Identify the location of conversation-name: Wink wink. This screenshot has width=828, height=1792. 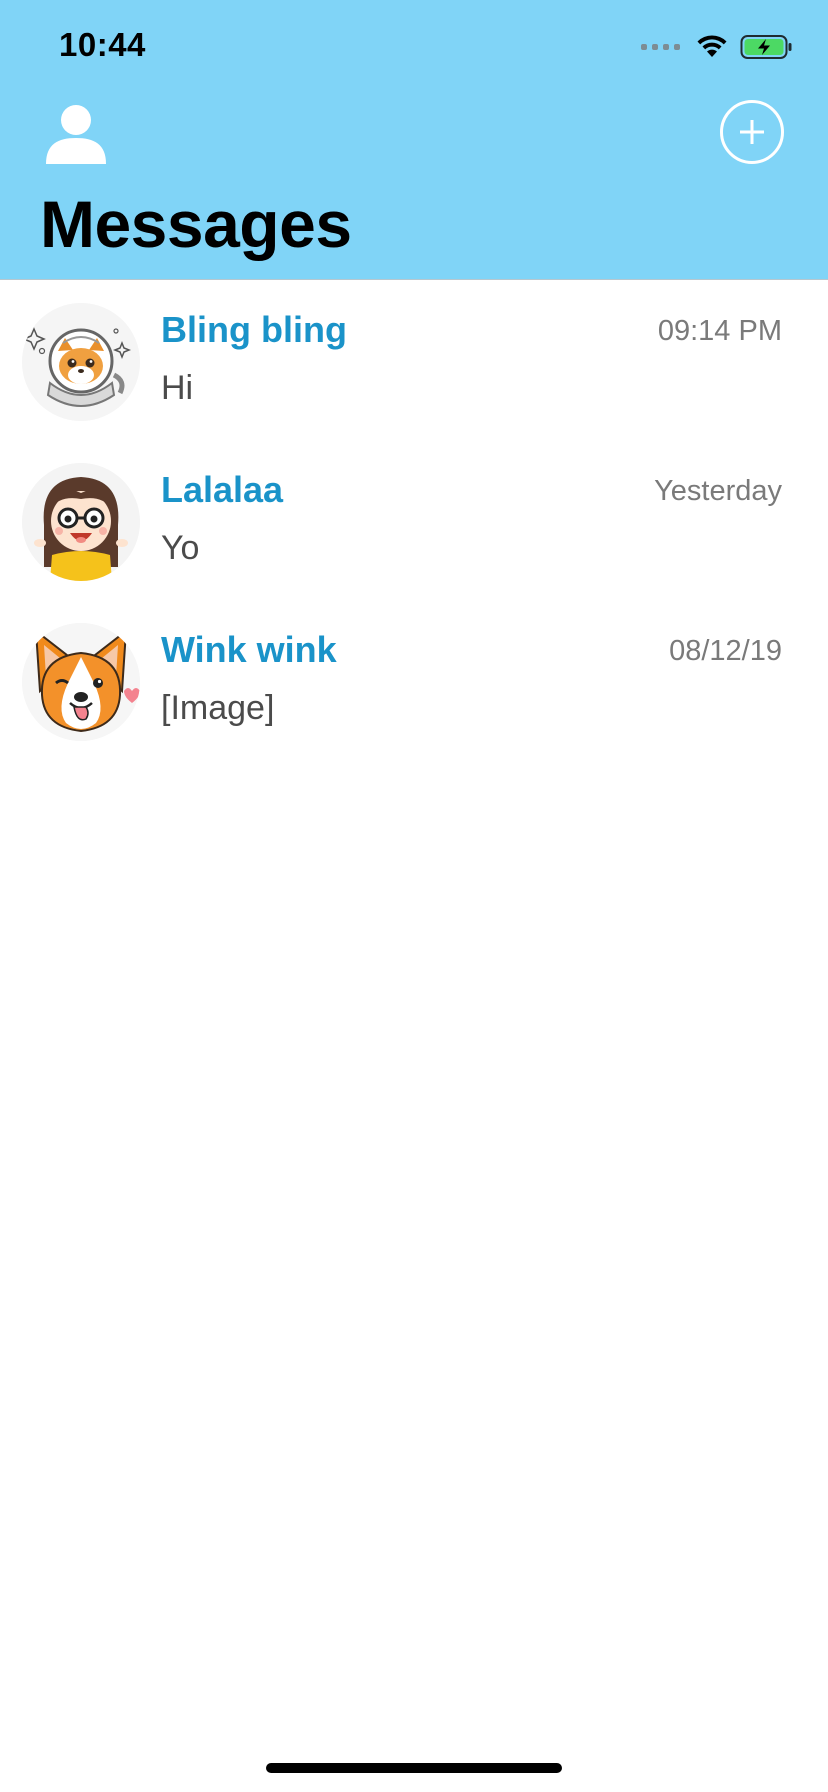
(249, 649).